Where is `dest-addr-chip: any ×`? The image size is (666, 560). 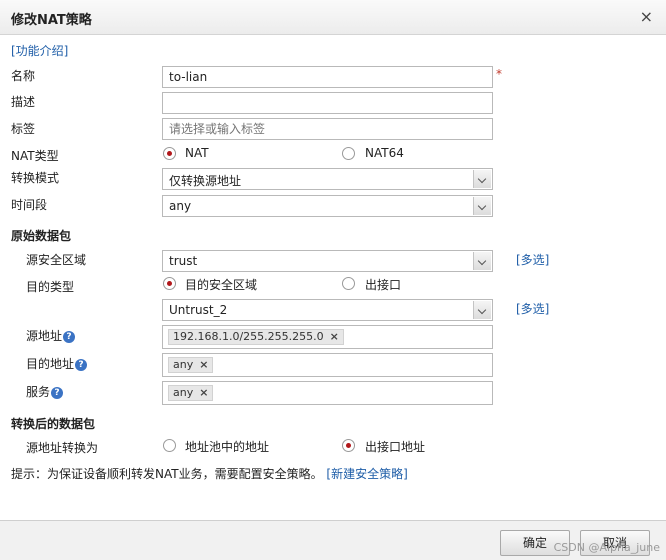 dest-addr-chip: any × is located at coordinates (191, 365).